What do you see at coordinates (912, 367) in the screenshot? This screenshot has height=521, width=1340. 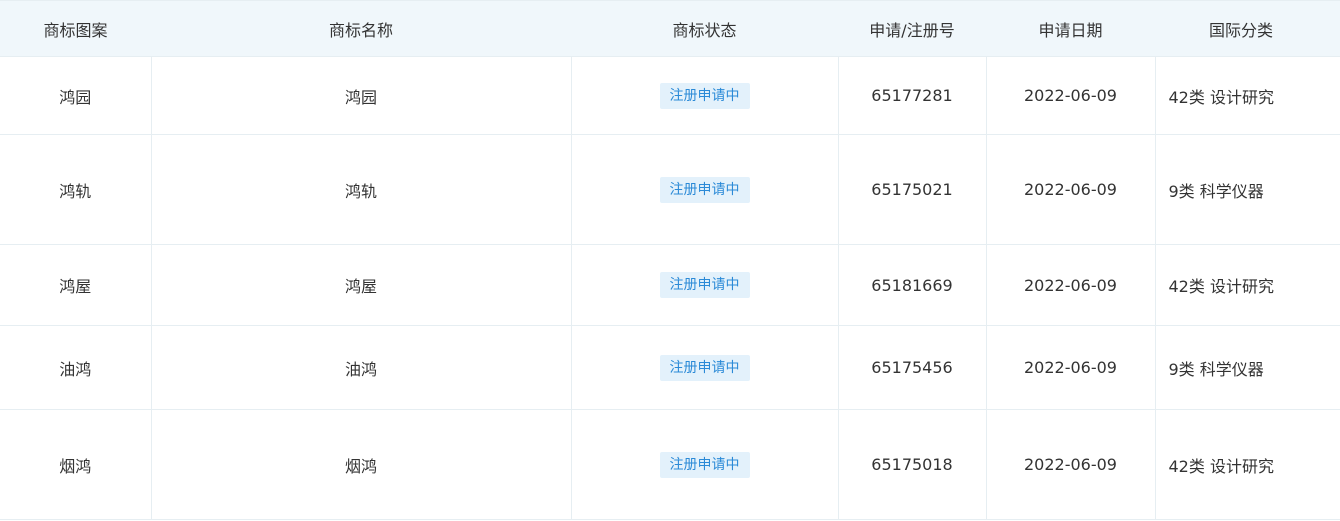 I see `registration-number: 65175456` at bounding box center [912, 367].